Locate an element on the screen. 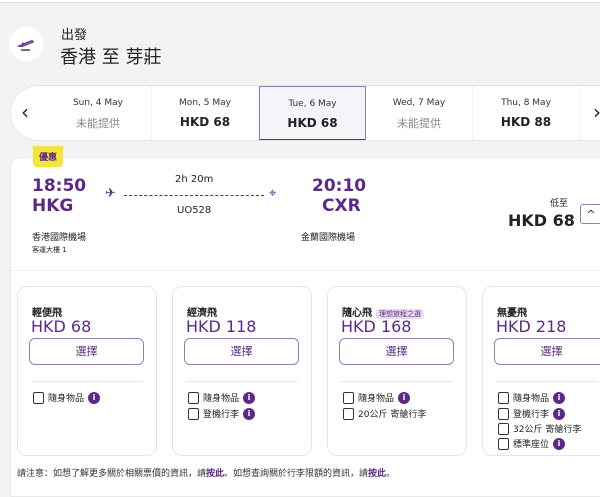 The height and width of the screenshot is (497, 600). date-price: HKD 88 is located at coordinates (526, 122).